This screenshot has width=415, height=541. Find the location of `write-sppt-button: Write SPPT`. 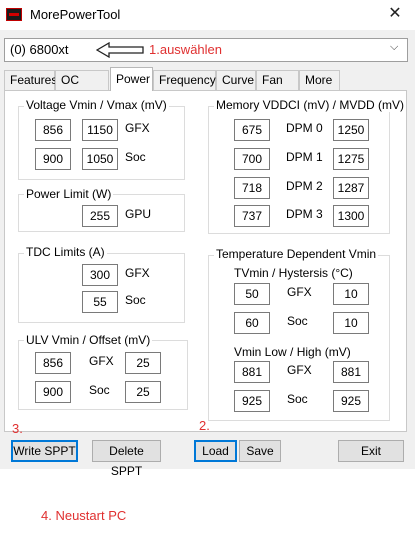

write-sppt-button: Write SPPT is located at coordinates (44, 451).